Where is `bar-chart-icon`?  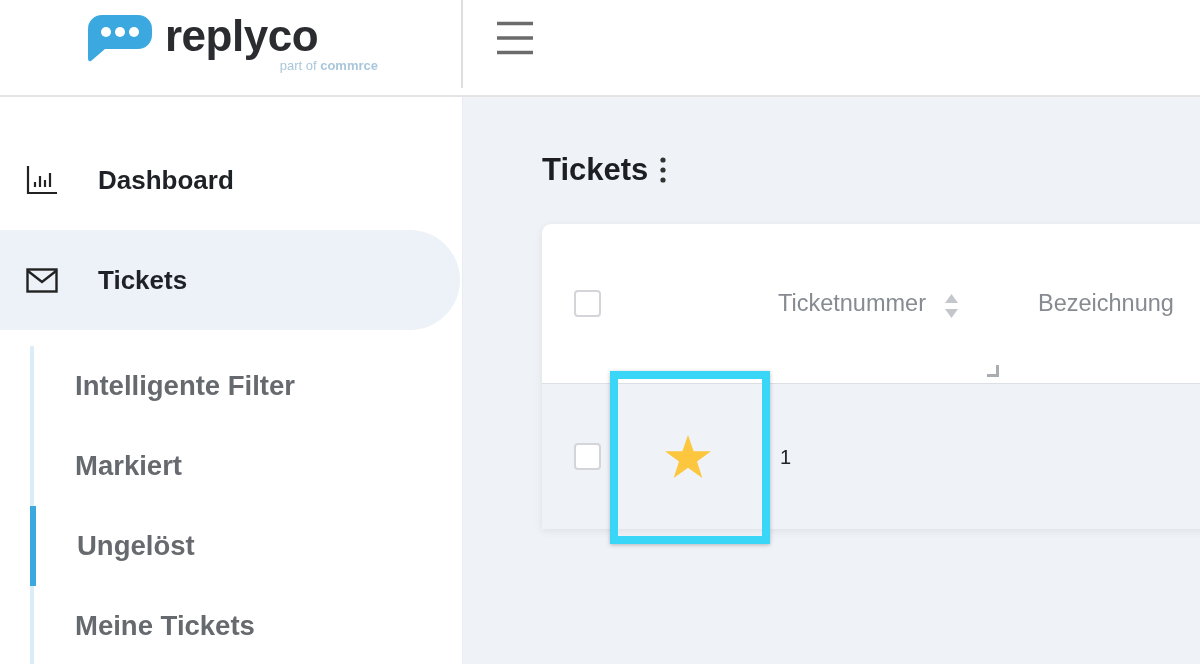 bar-chart-icon is located at coordinates (42, 180).